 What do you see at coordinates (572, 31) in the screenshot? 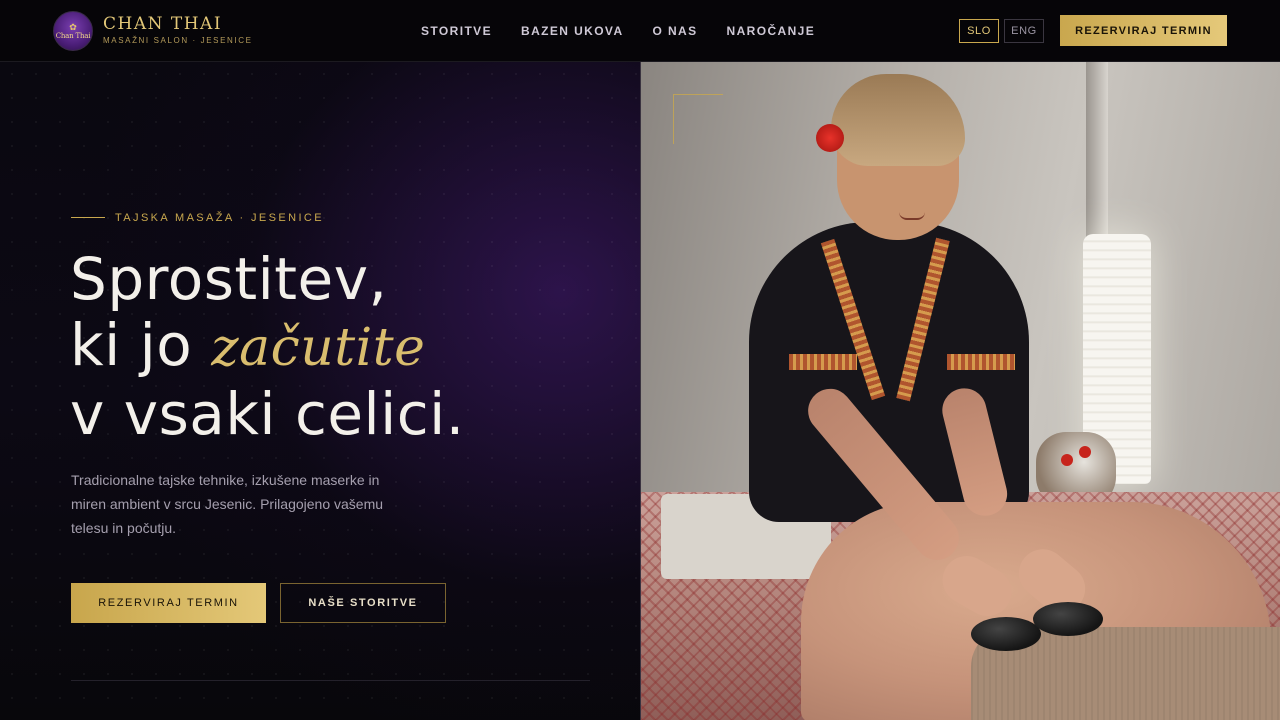
I see `nav-link-bazen-ukova: BAZEN UKOVA` at bounding box center [572, 31].